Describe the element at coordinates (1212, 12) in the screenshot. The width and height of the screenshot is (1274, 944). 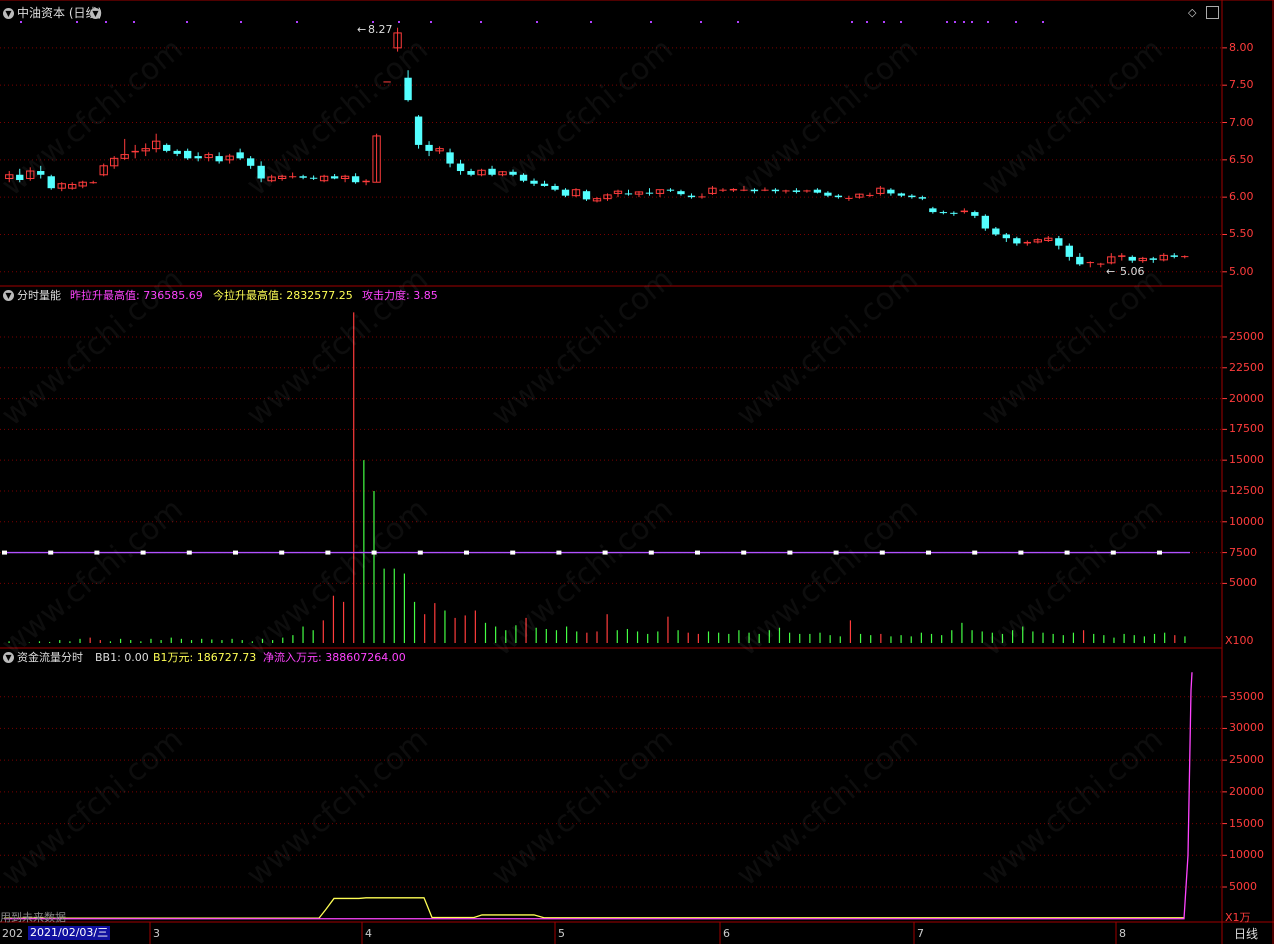
I see `maximize-icon` at that location.